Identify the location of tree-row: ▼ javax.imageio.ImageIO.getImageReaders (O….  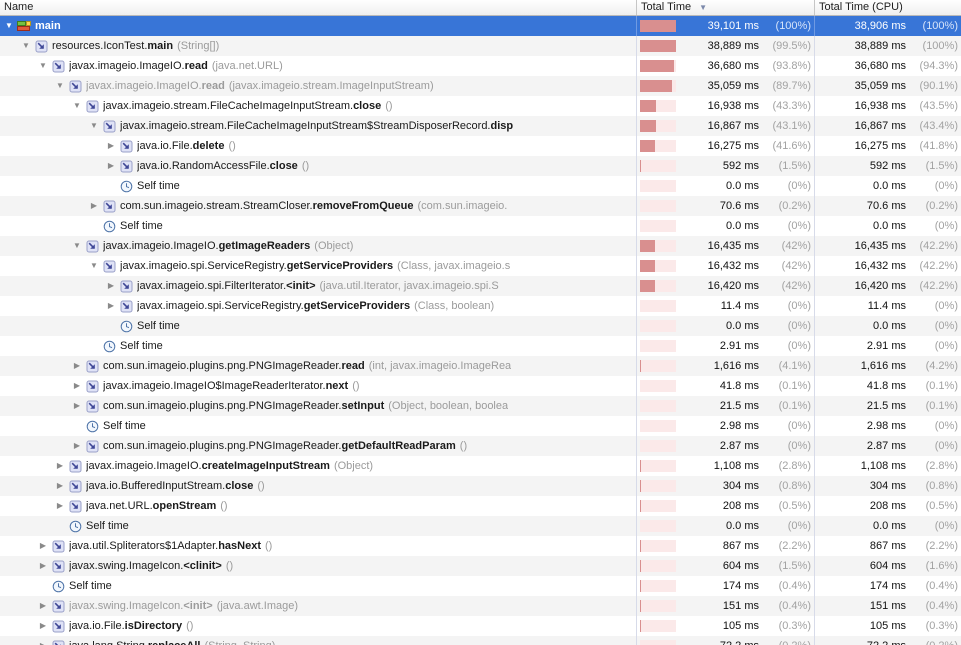
(480, 246).